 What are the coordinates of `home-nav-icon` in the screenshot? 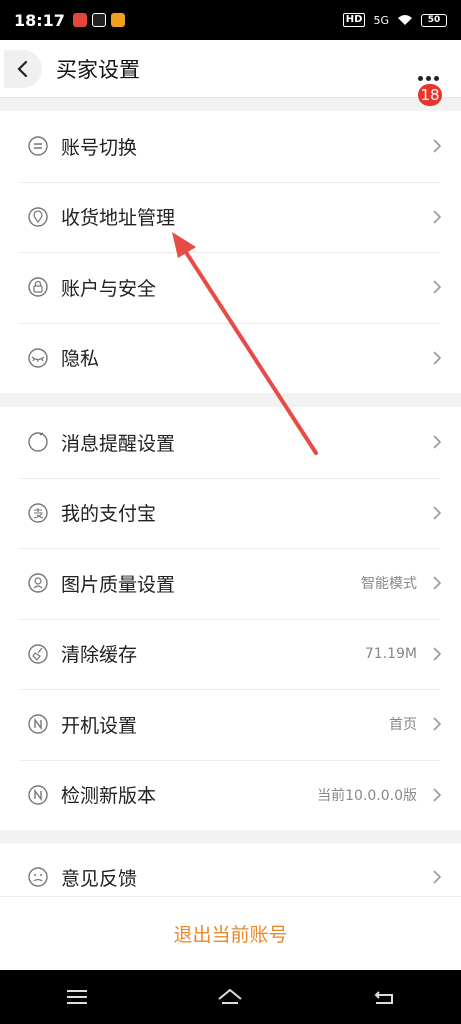 It's located at (230, 997).